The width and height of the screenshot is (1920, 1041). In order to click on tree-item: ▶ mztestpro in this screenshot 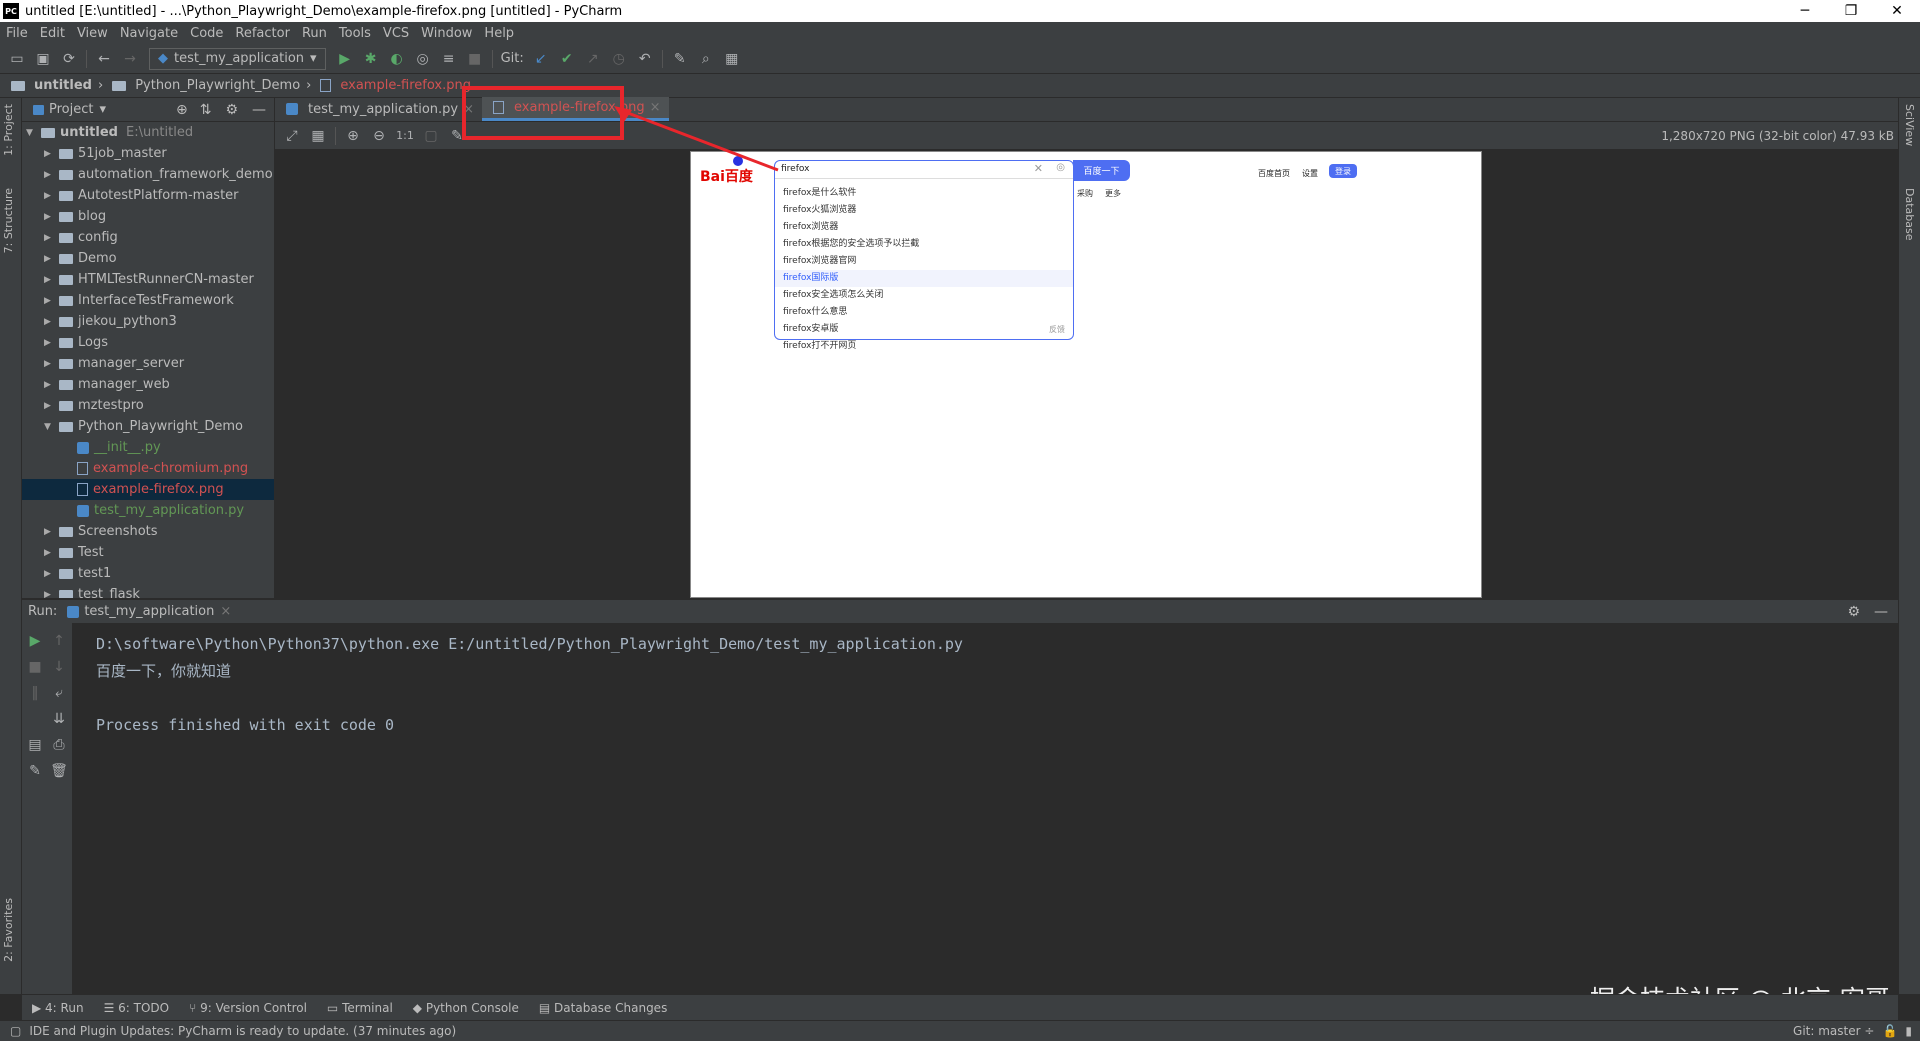, I will do `click(148, 405)`.